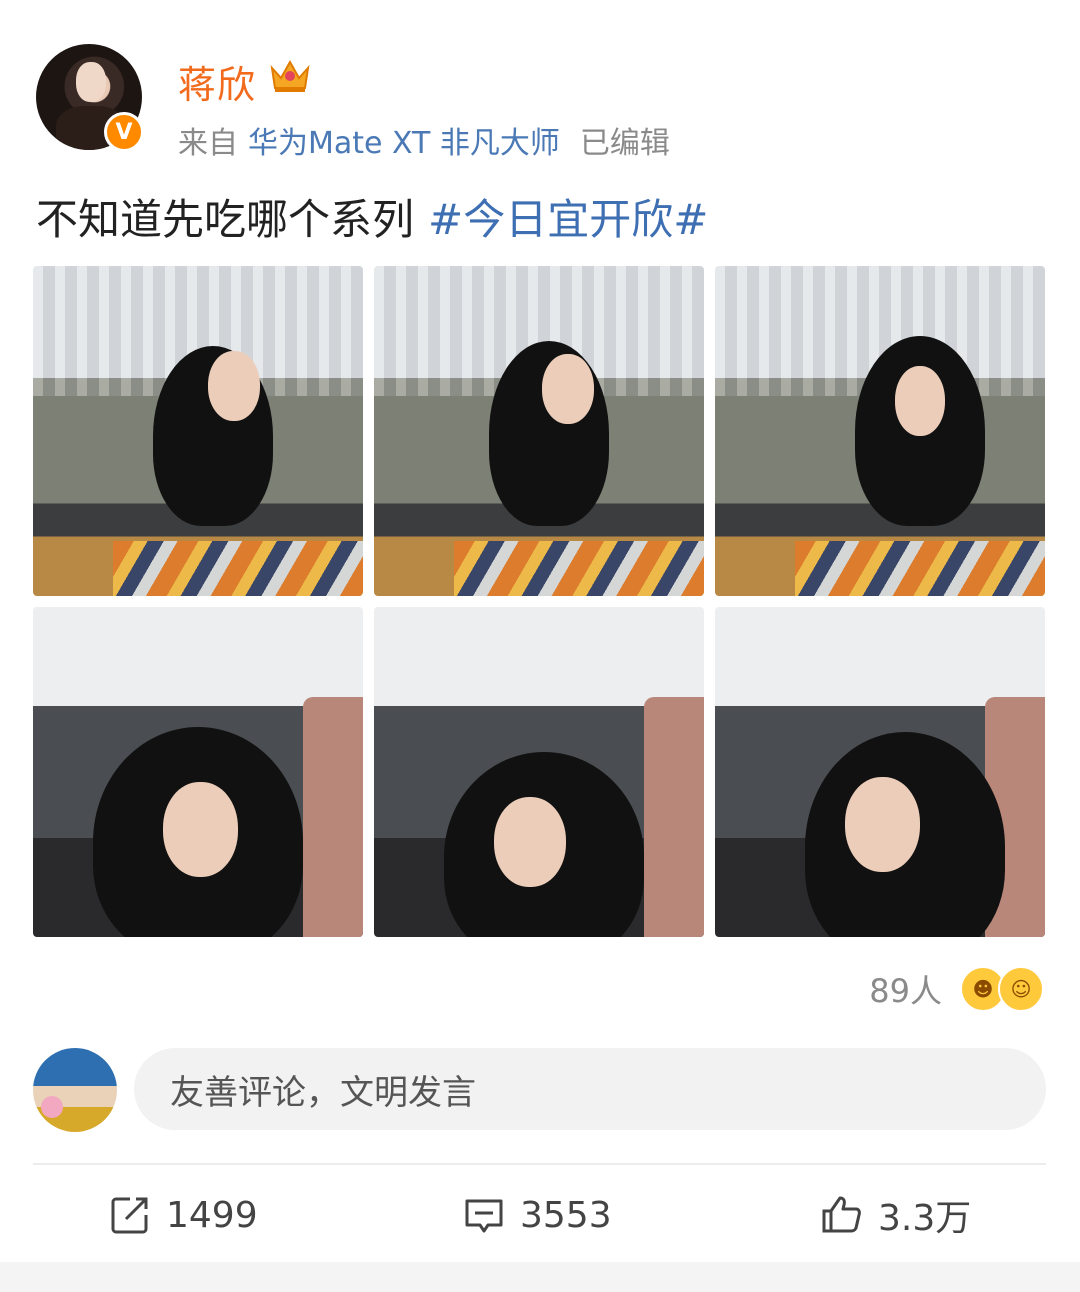 The image size is (1080, 1292). I want to click on repost-icon, so click(129, 1215).